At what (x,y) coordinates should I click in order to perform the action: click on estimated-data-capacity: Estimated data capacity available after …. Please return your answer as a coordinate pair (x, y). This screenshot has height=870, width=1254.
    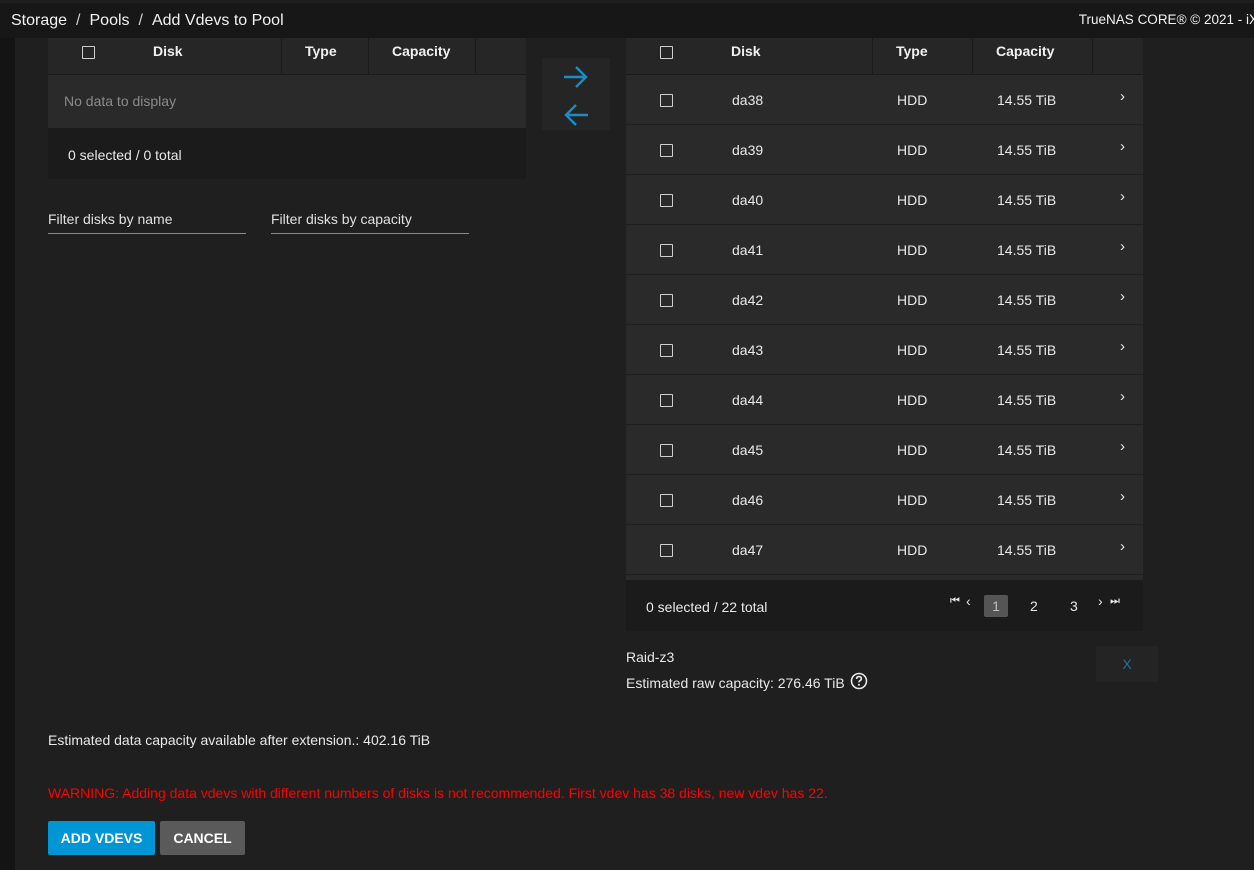
    Looking at the image, I should click on (239, 740).